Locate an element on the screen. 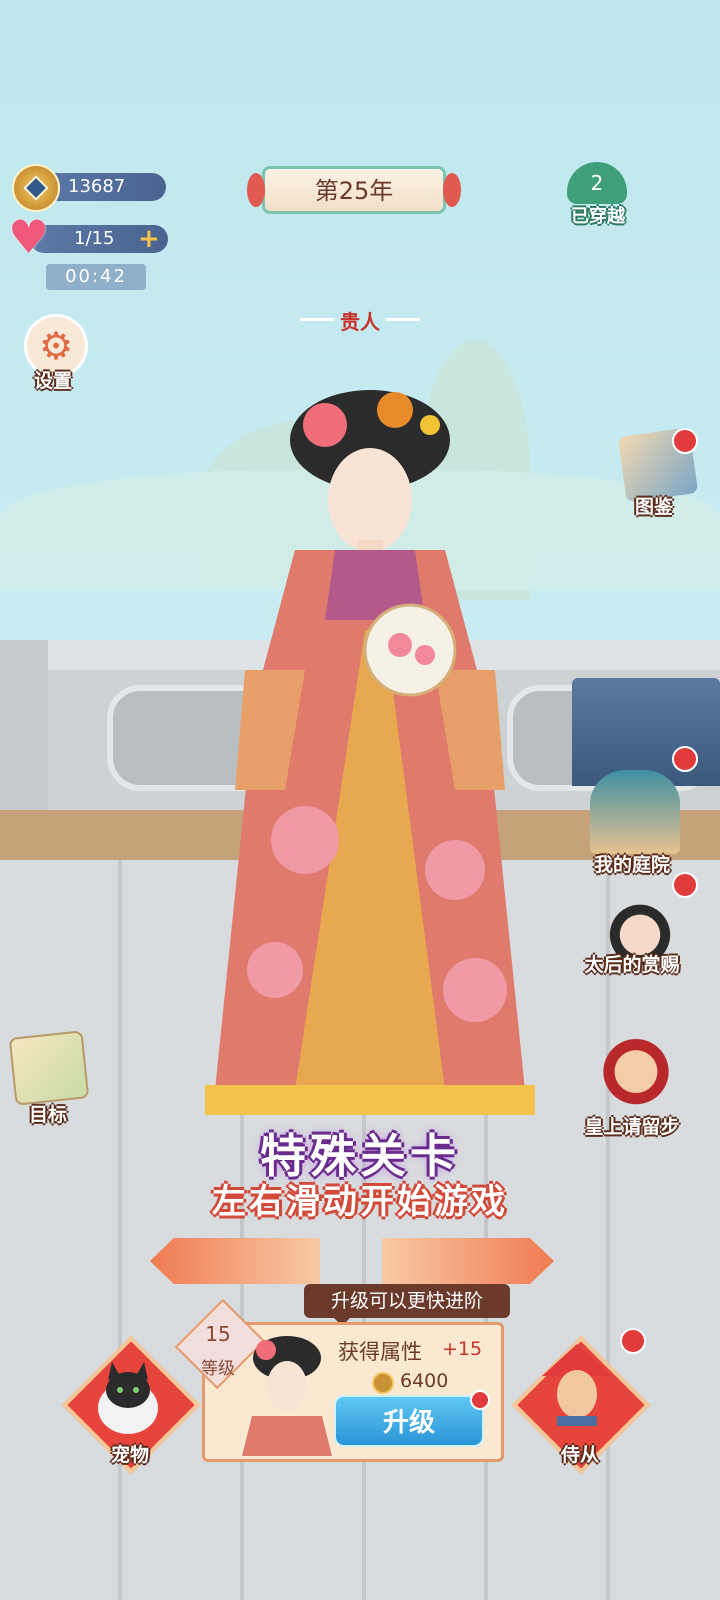  settings-label: 设置 is located at coordinates (53, 379).